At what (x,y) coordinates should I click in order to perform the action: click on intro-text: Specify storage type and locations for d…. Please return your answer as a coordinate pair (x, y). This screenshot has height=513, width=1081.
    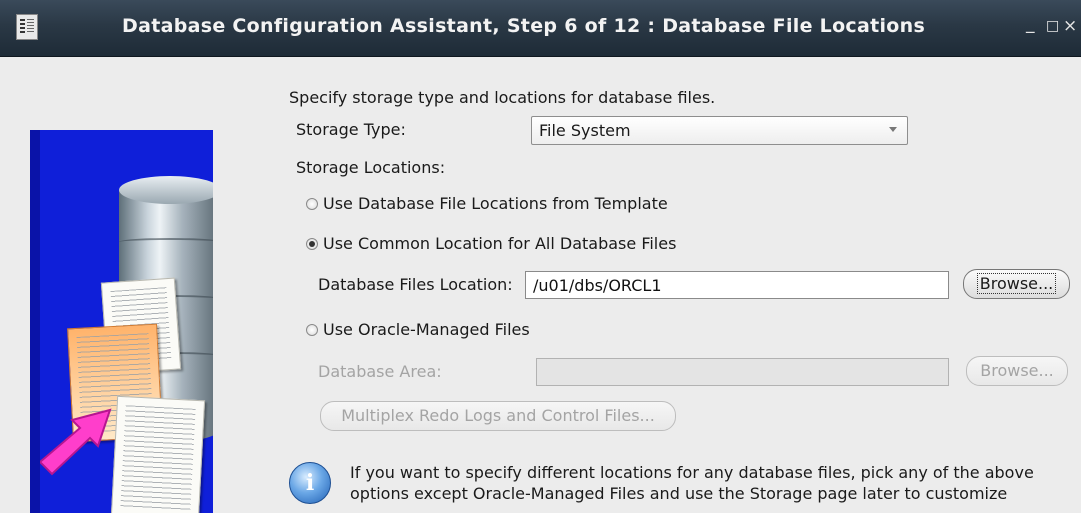
    Looking at the image, I should click on (502, 97).